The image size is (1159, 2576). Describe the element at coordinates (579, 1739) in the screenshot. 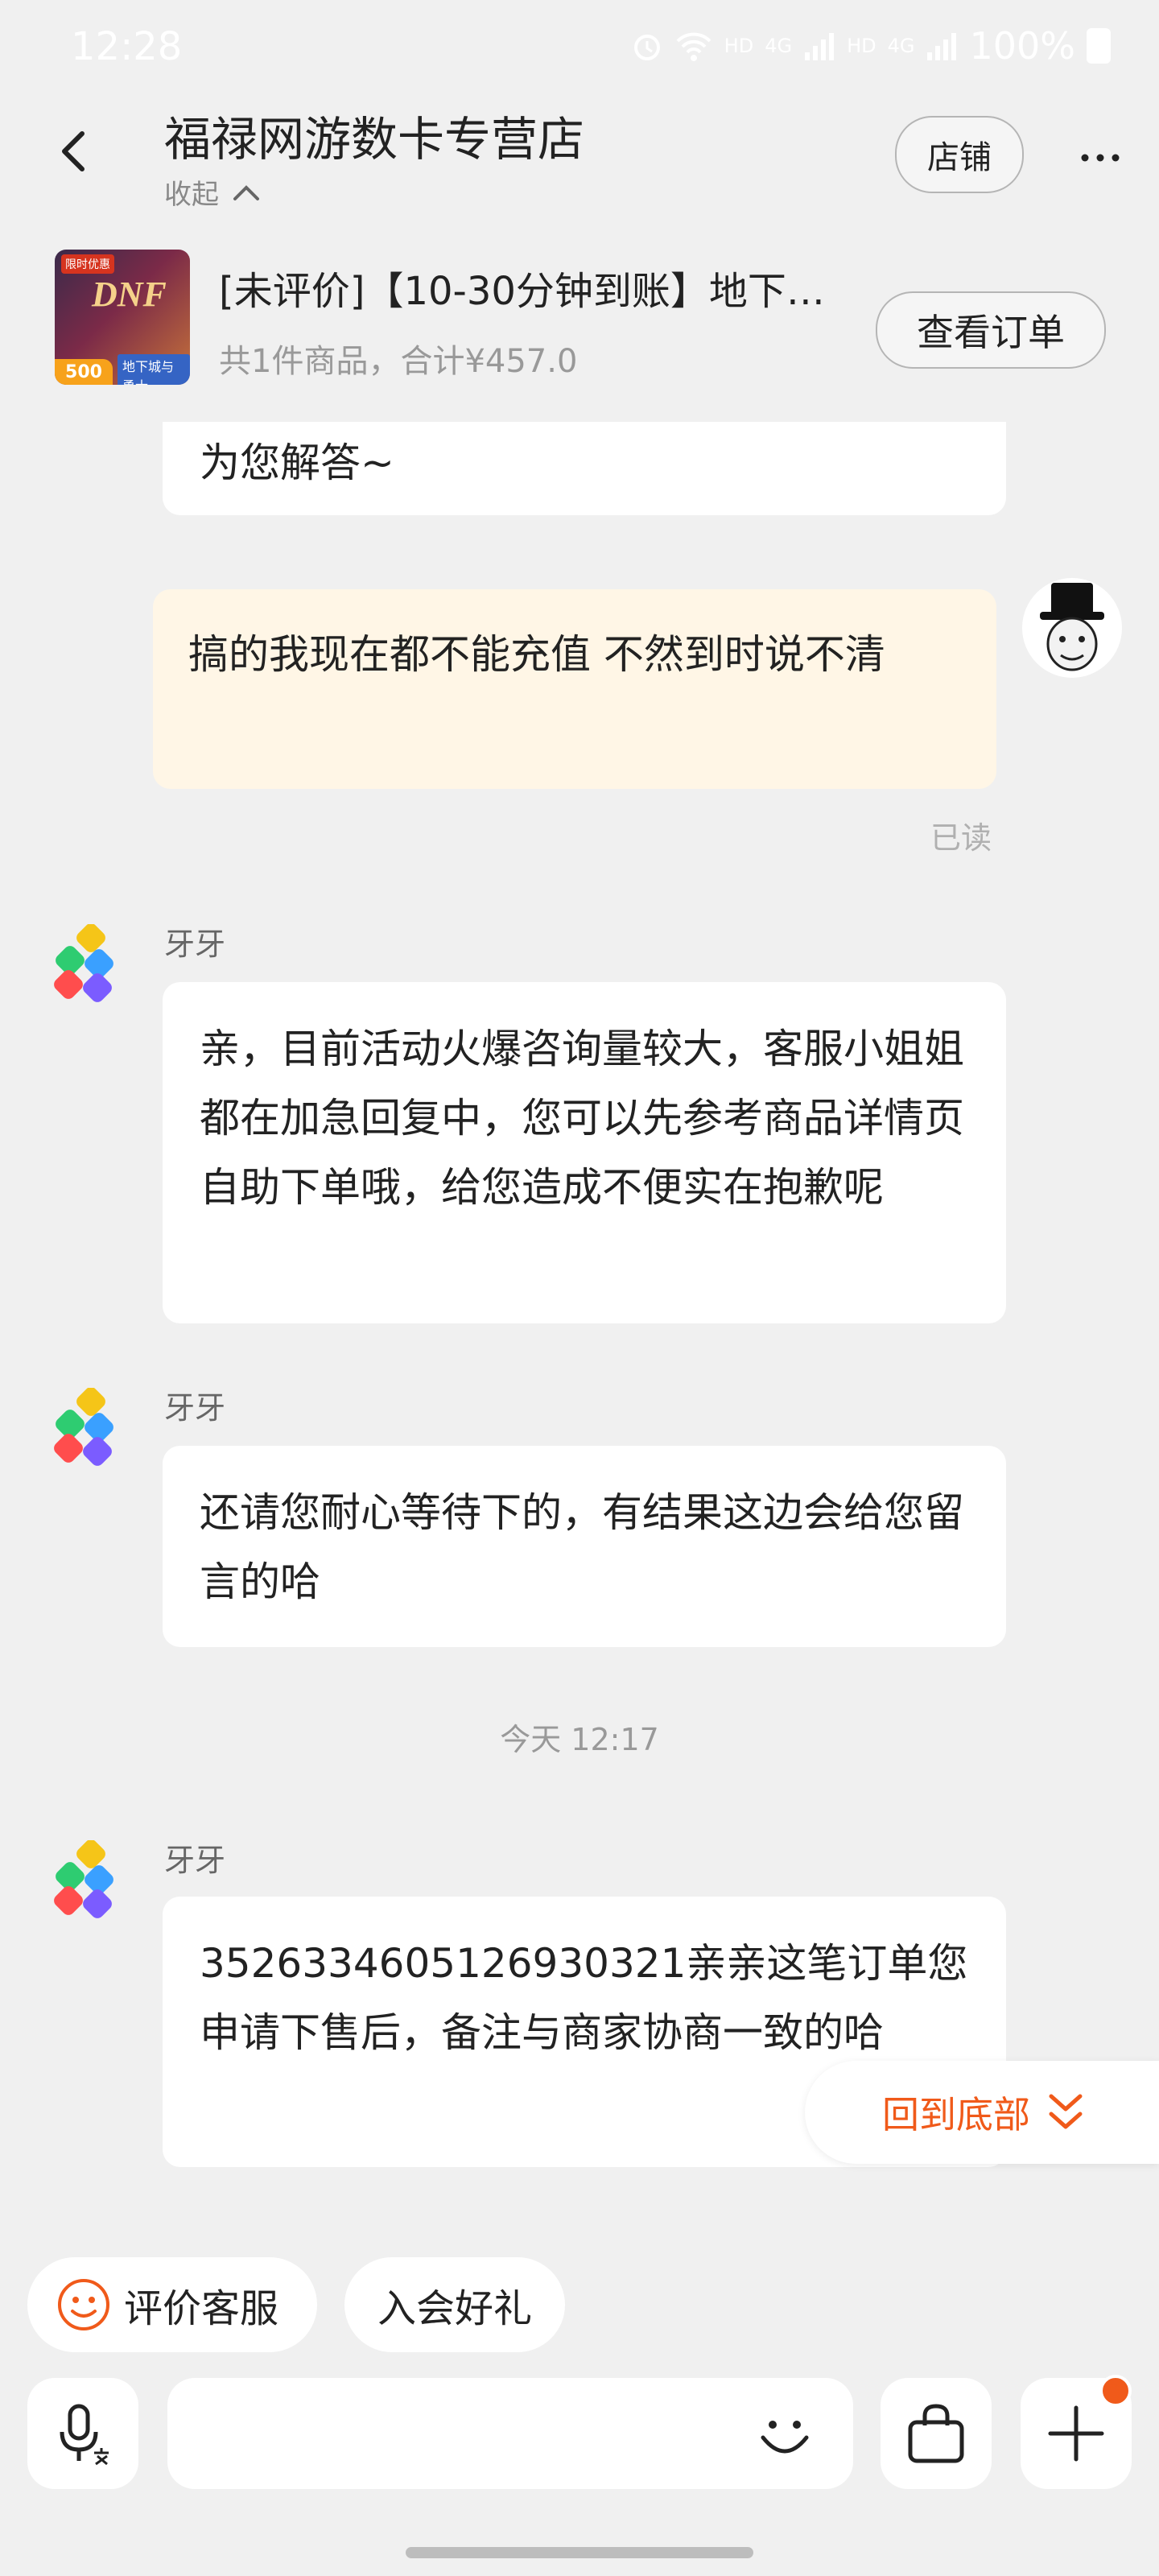

I see `time-separator: 今天 12:17` at that location.